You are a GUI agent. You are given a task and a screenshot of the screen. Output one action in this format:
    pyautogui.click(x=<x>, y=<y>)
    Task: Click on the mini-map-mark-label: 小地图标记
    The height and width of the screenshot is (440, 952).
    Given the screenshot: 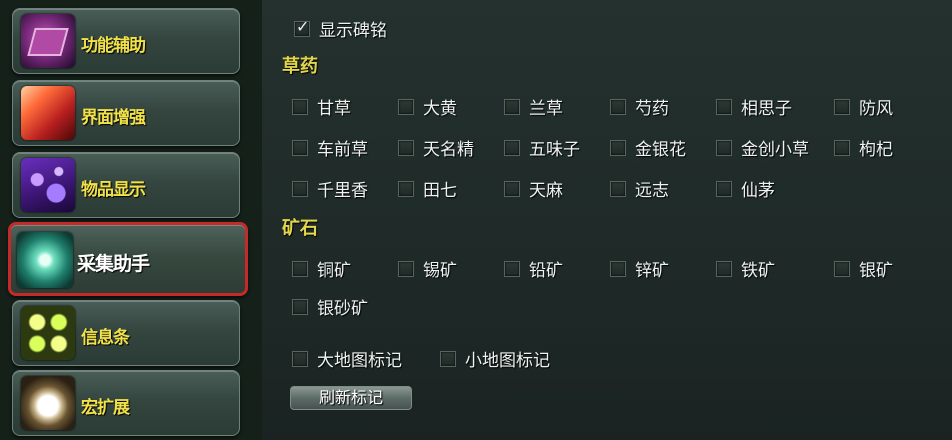 What is the action you would take?
    pyautogui.click(x=507, y=361)
    